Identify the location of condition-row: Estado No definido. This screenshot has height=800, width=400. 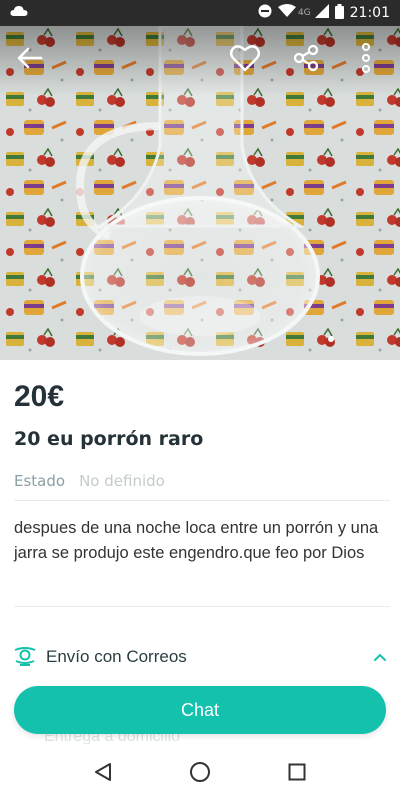
(89, 481).